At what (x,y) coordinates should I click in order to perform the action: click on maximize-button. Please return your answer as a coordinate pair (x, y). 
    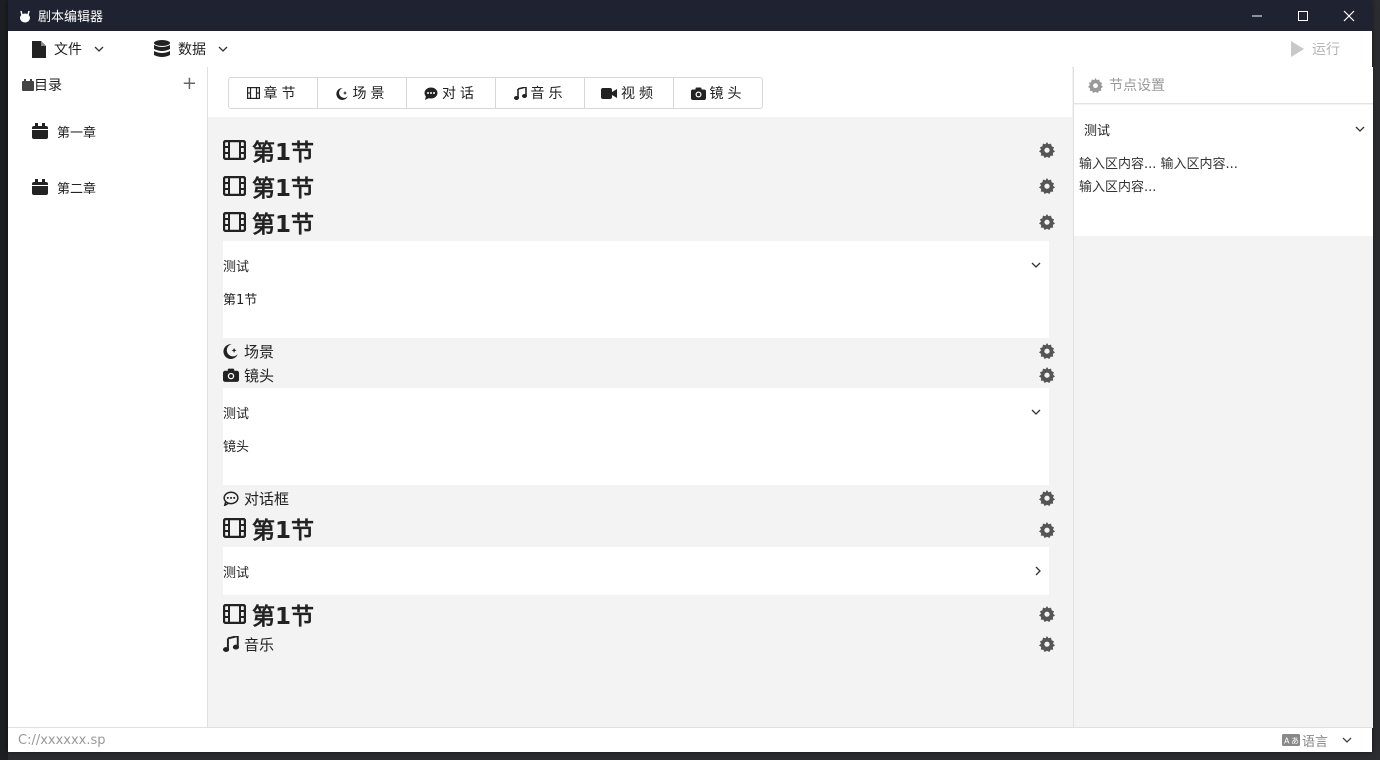
    Looking at the image, I should click on (1303, 15).